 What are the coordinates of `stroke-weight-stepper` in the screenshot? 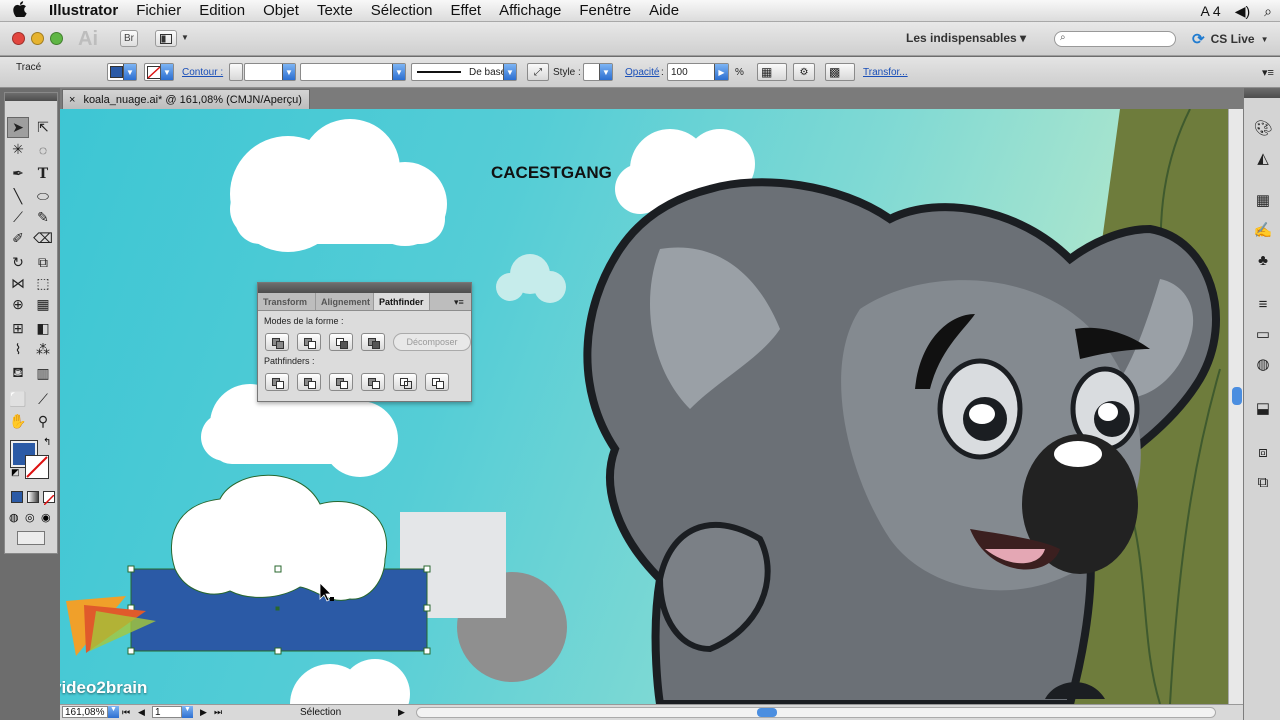 It's located at (236, 72).